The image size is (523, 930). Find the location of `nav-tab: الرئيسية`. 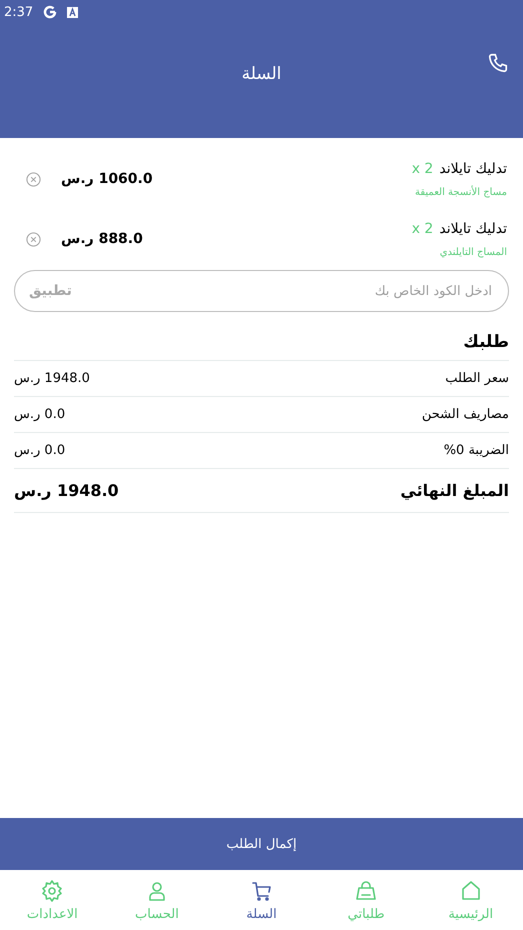

nav-tab: الرئيسية is located at coordinates (470, 900).